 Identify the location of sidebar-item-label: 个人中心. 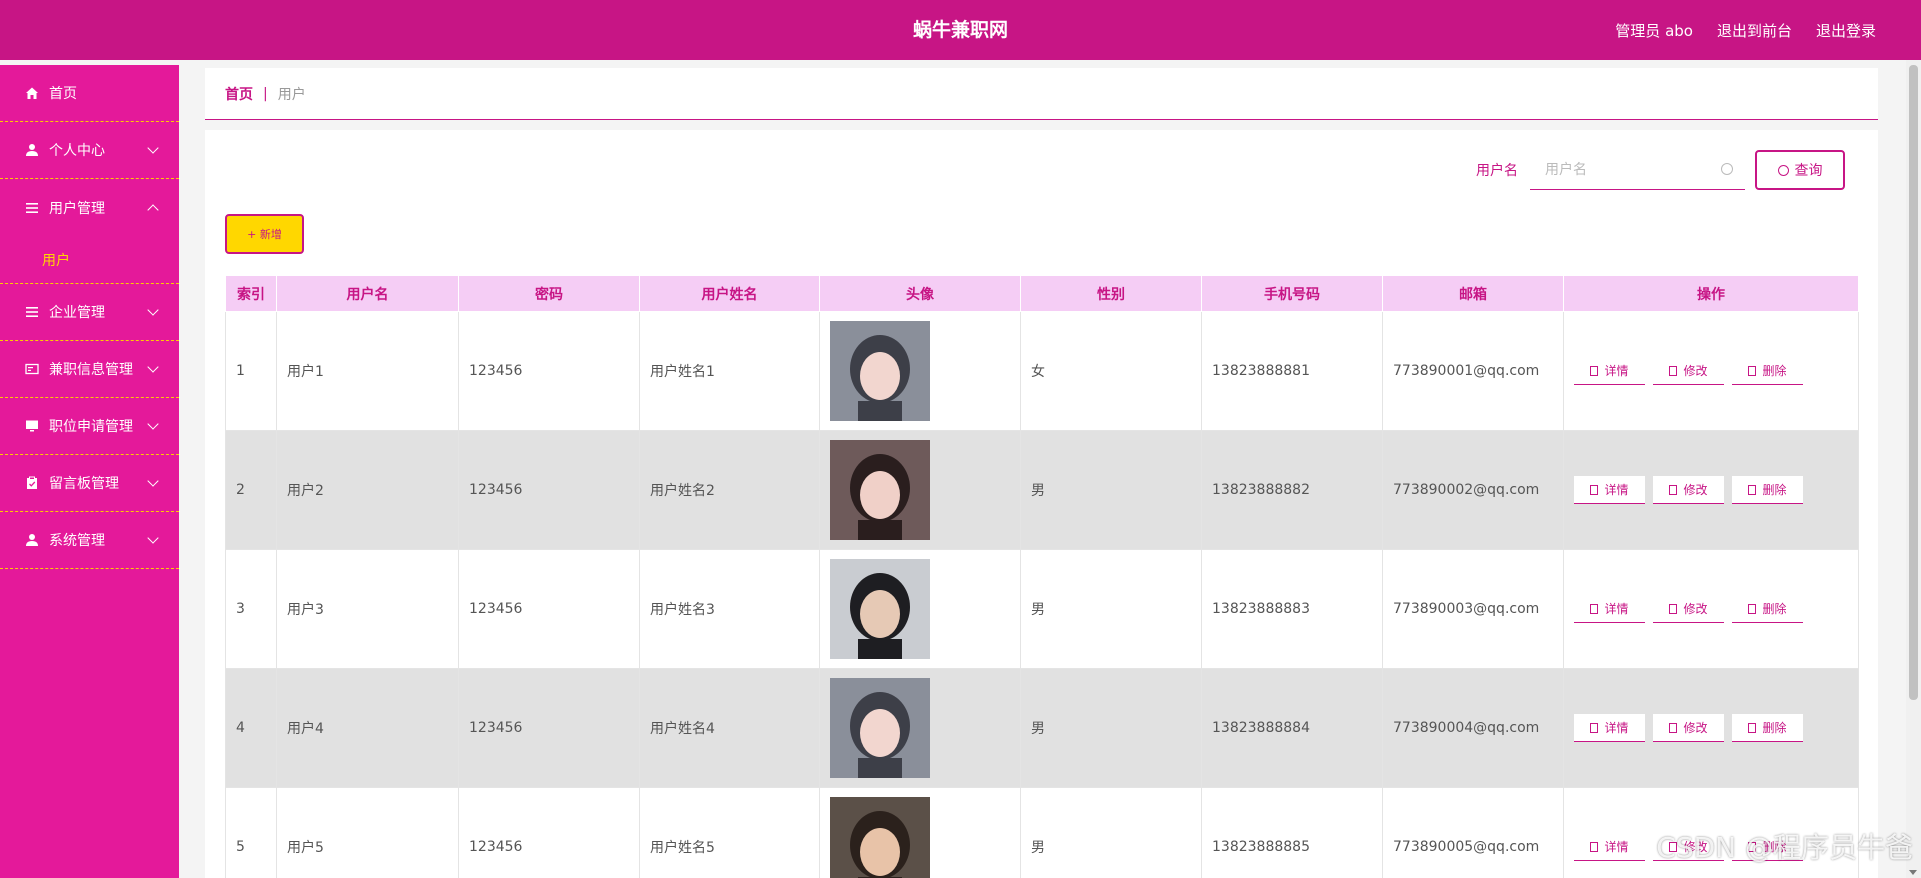
(77, 151).